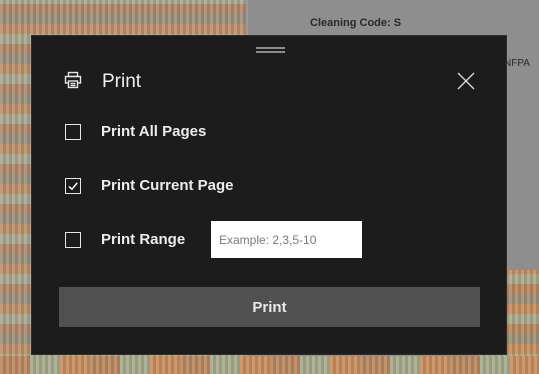 Image resolution: width=539 pixels, height=374 pixels. I want to click on option-print-current-page: Print Current Page, so click(149, 185).